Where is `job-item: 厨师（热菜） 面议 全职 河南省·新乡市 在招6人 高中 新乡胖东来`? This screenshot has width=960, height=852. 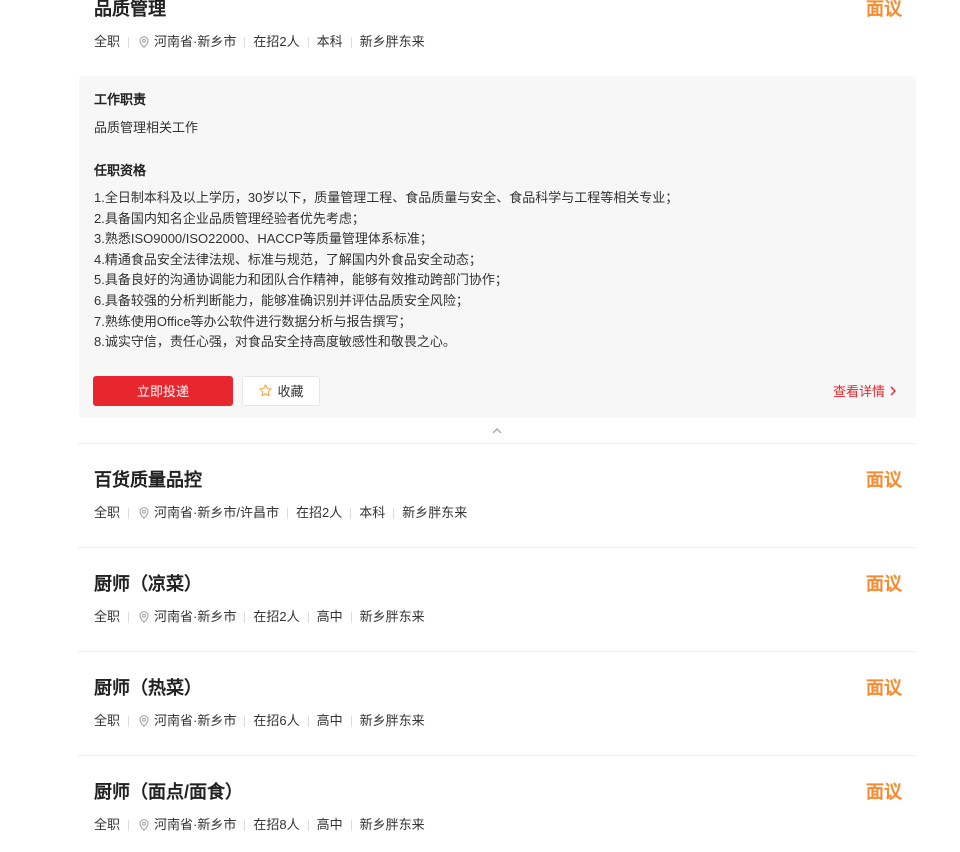 job-item: 厨师（热菜） 面议 全职 河南省·新乡市 在招6人 高中 新乡胖东来 is located at coordinates (497, 703).